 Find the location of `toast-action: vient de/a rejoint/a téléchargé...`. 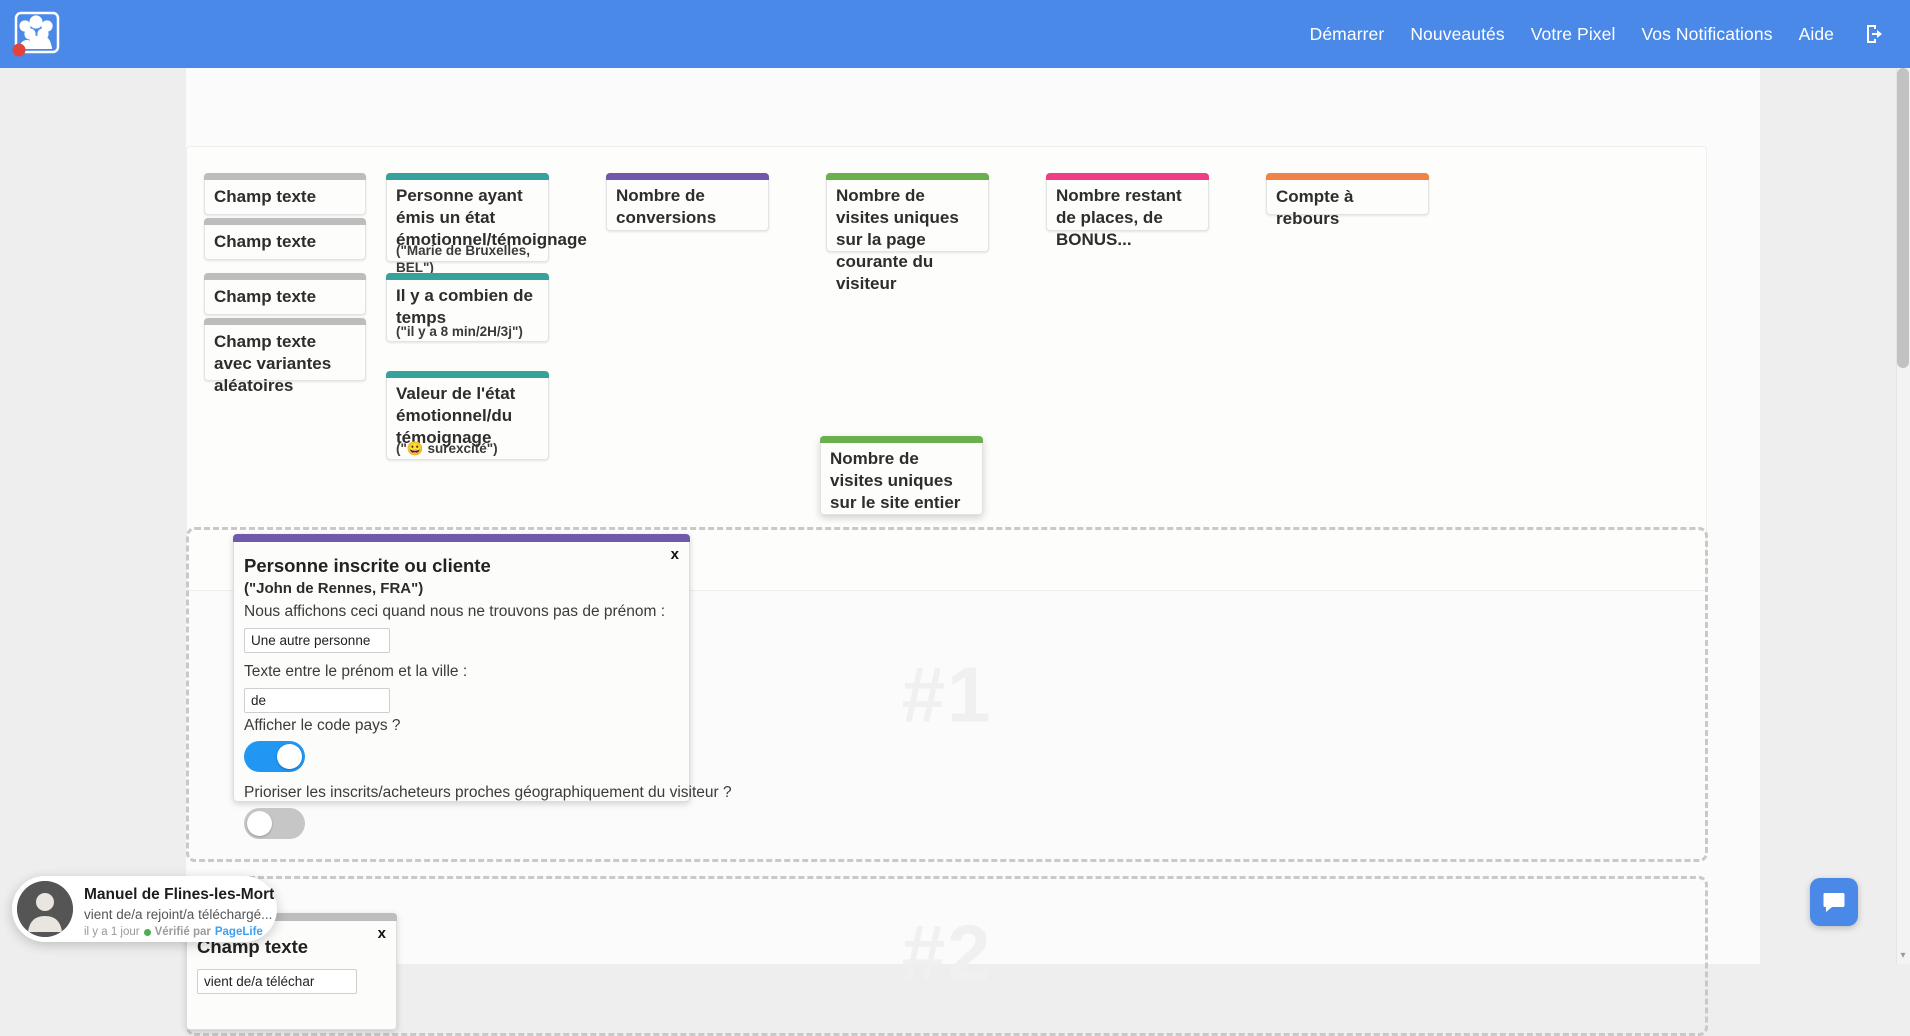

toast-action: vient de/a rejoint/a téléchargé... is located at coordinates (178, 914).